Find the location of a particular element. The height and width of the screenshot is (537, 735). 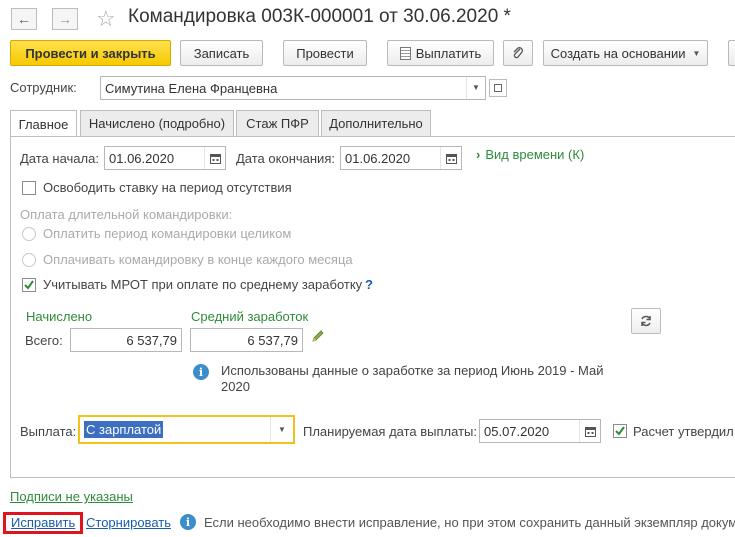

avg-earnings-field: 6 537,79 is located at coordinates (246, 340).